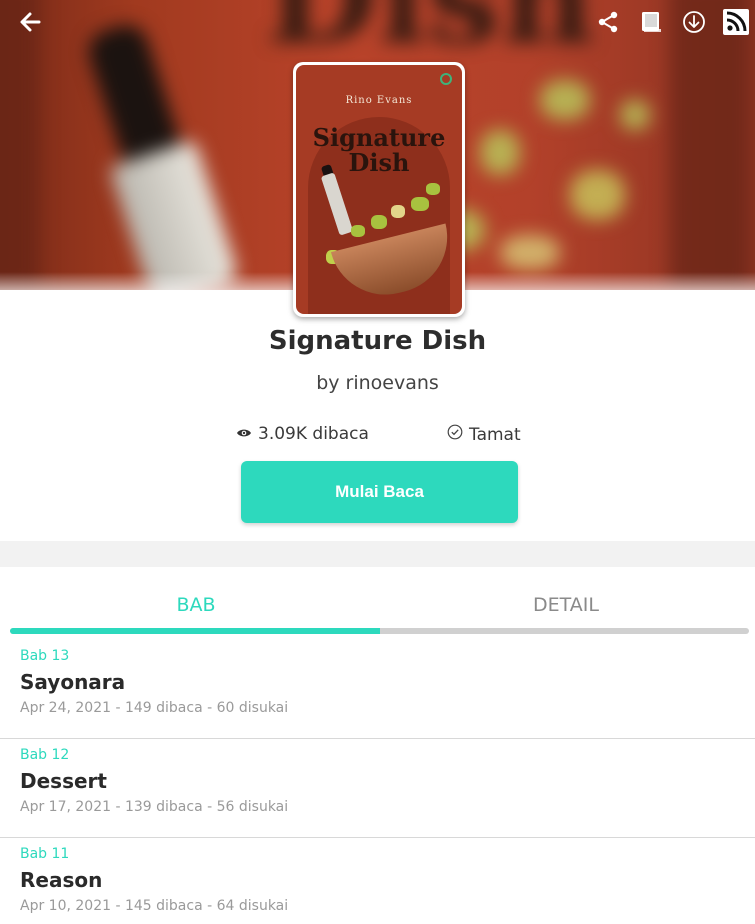  I want to click on publisher-logo-icon, so click(446, 79).